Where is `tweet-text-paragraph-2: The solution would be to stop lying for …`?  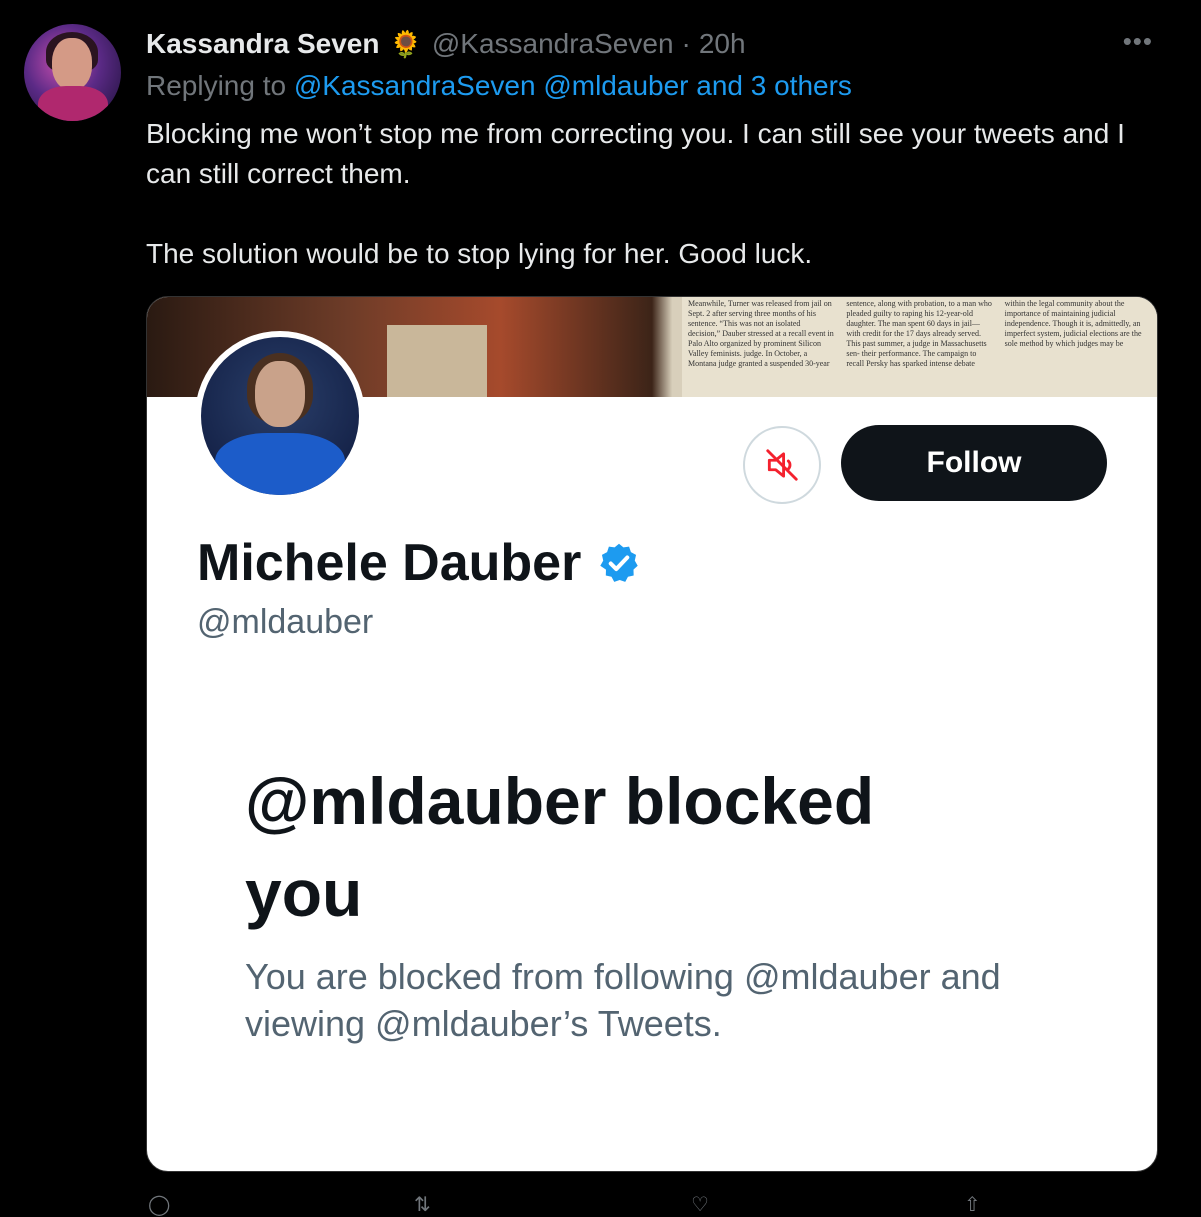
tweet-text-paragraph-2: The solution would be to stop lying for … is located at coordinates (479, 253).